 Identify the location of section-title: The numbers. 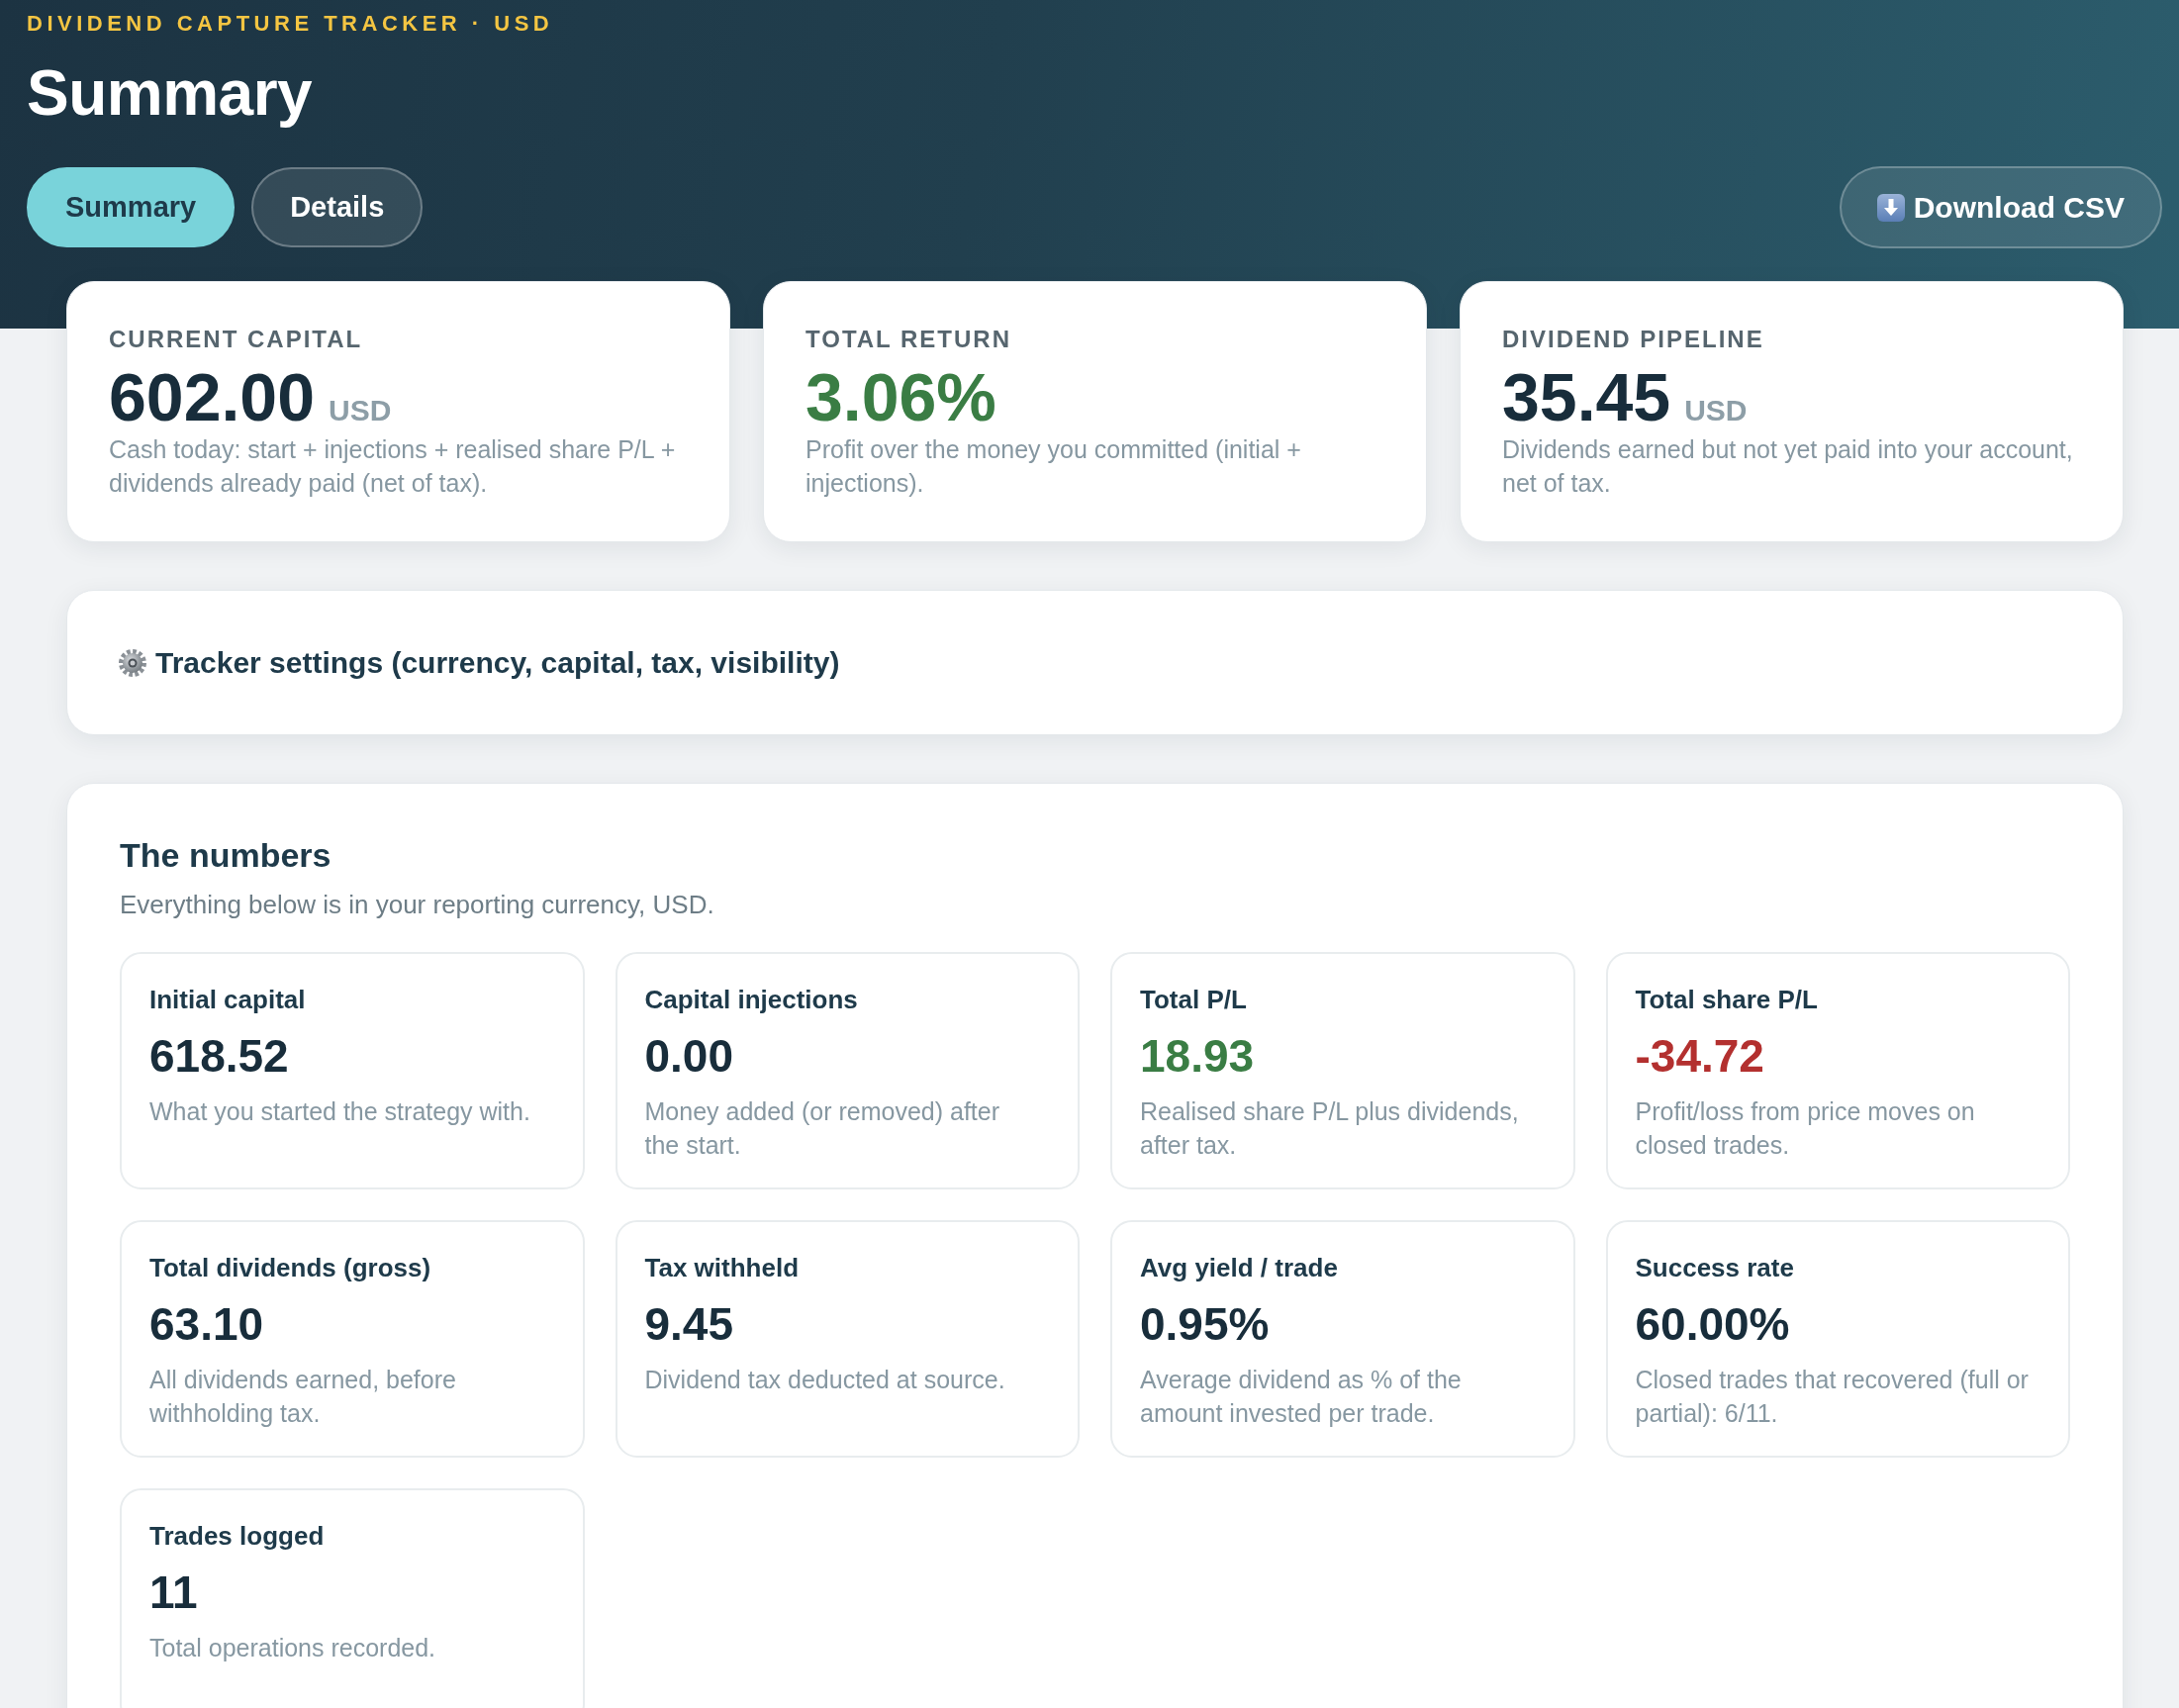
(226, 855).